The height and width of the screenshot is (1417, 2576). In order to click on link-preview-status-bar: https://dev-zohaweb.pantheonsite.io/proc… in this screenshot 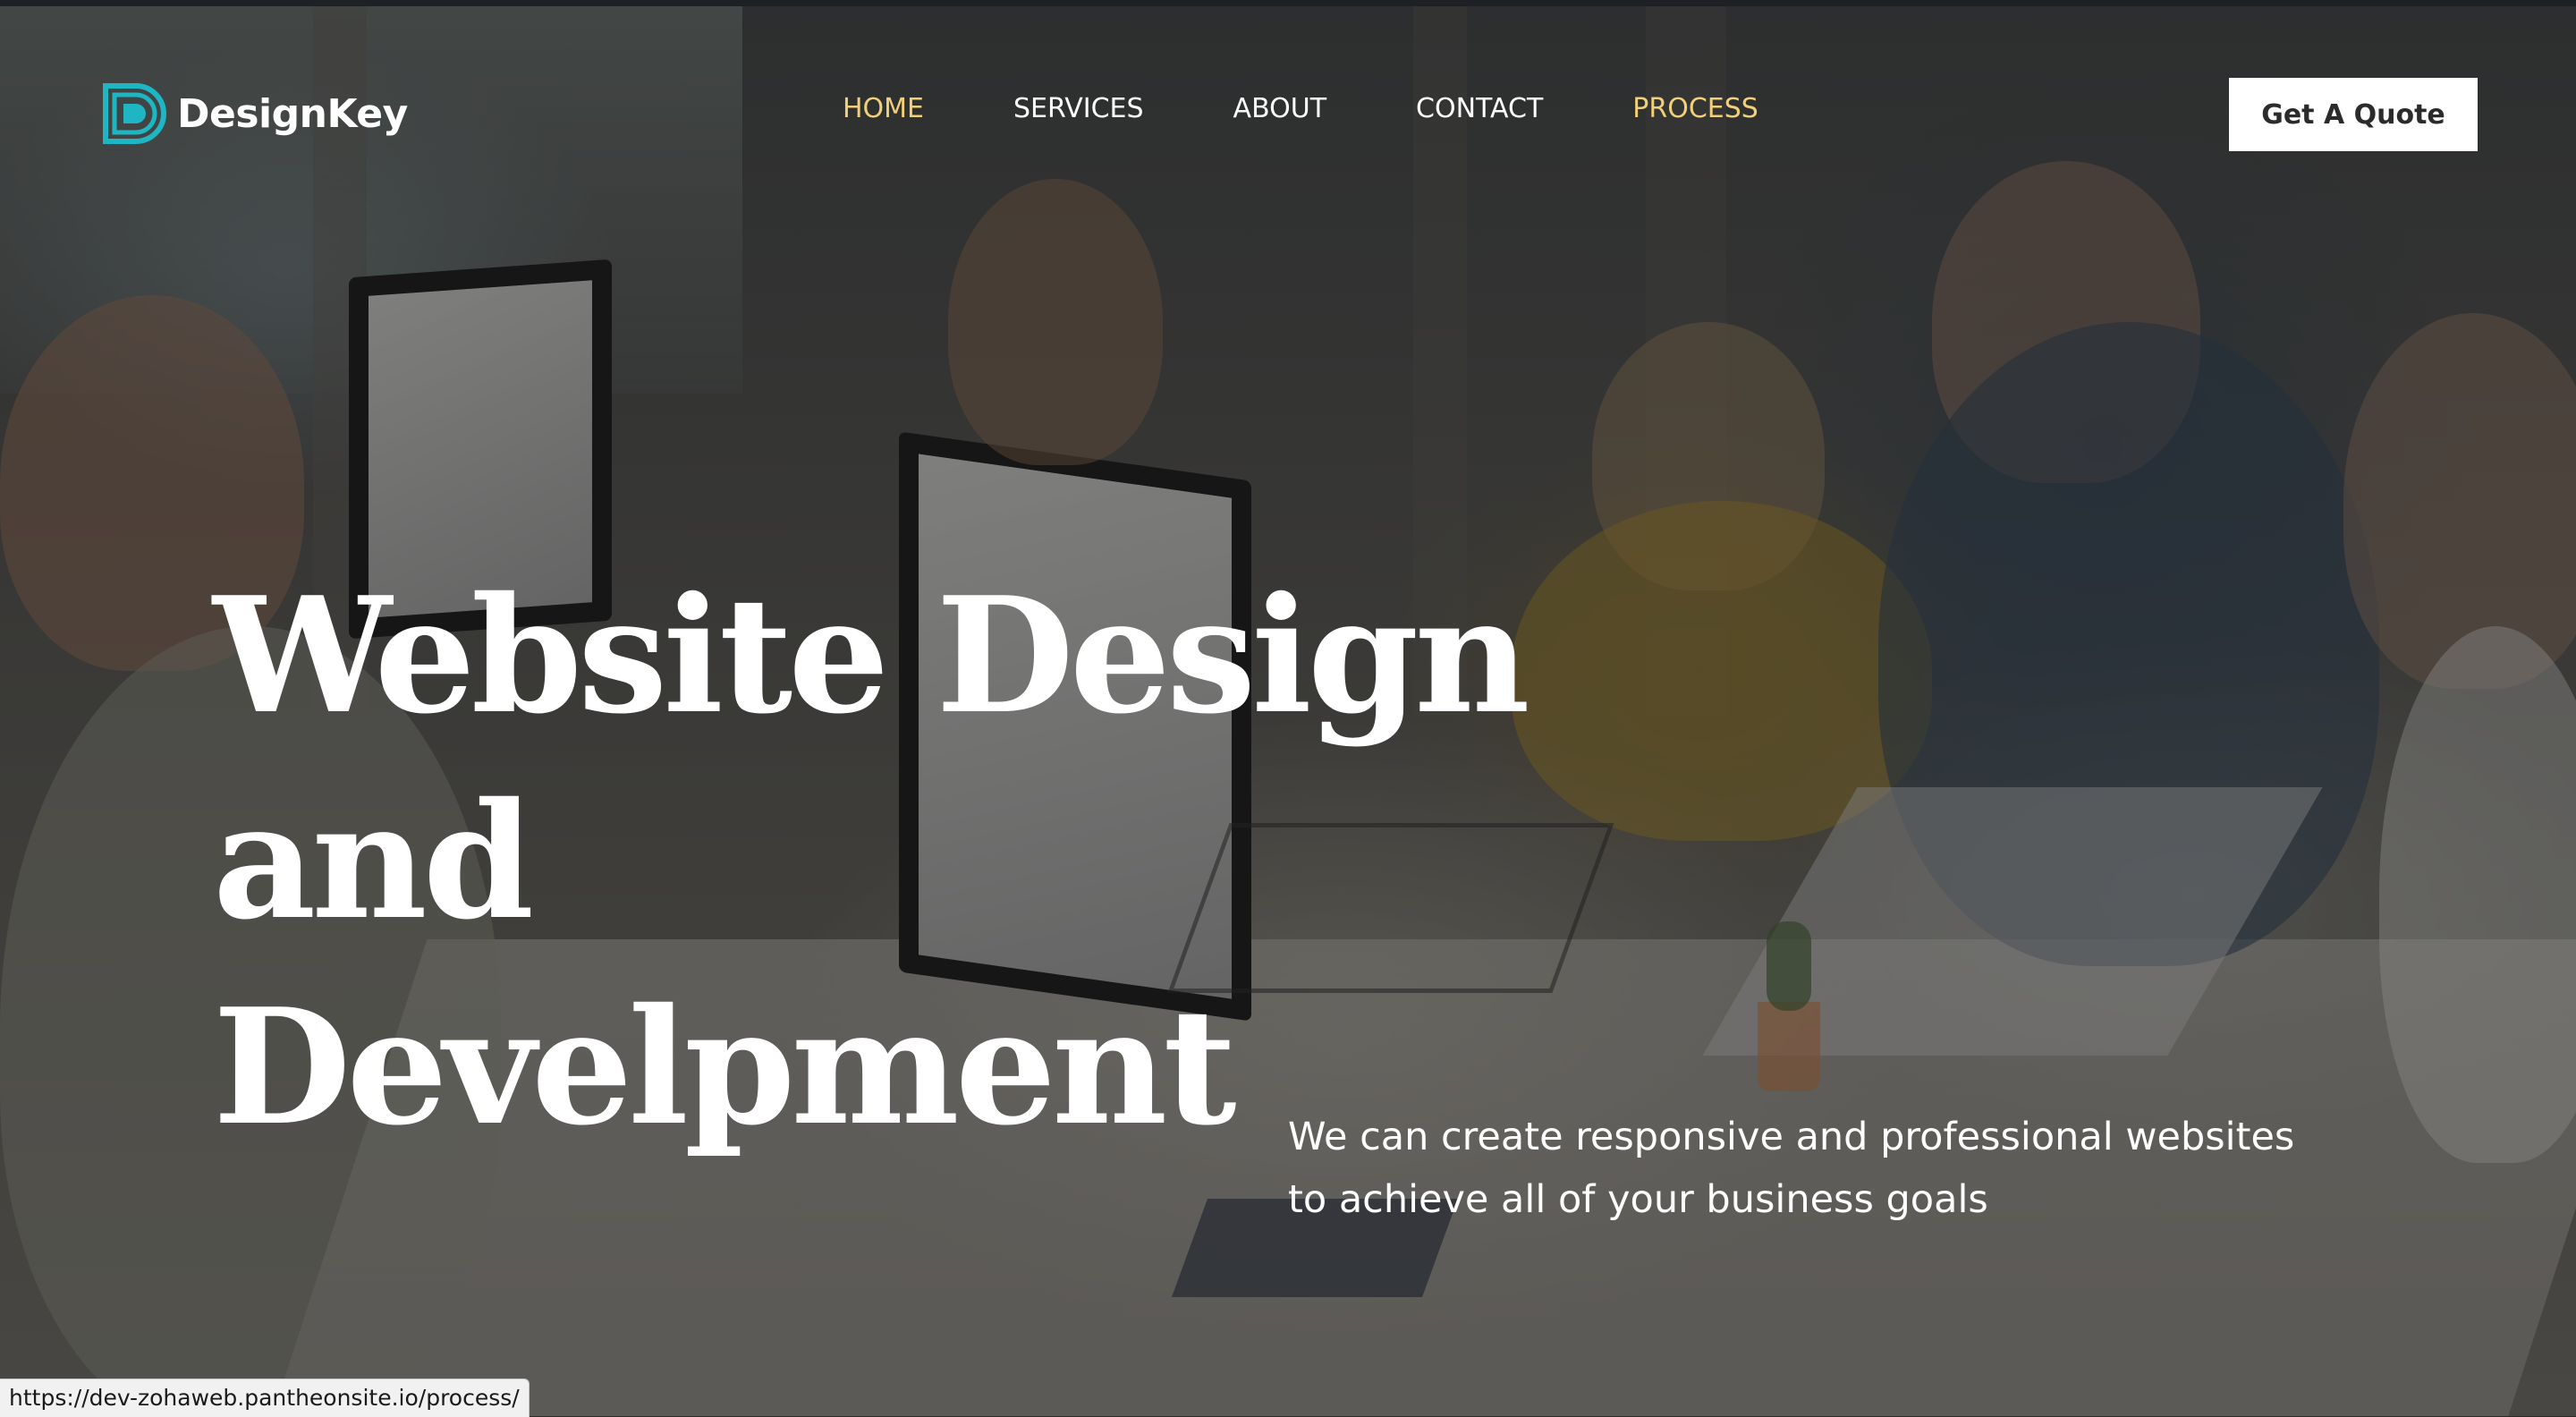, I will do `click(265, 1398)`.